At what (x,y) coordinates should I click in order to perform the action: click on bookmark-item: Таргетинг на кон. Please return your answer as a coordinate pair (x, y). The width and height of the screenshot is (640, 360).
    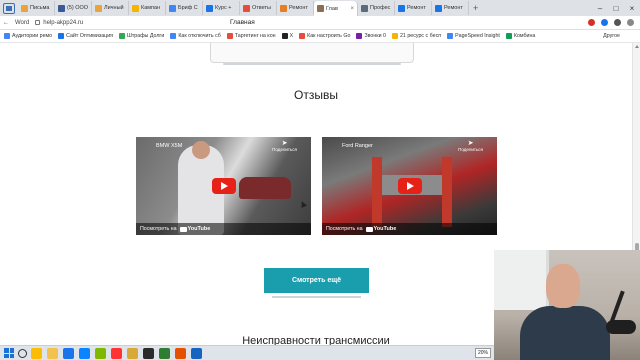
    Looking at the image, I should click on (251, 36).